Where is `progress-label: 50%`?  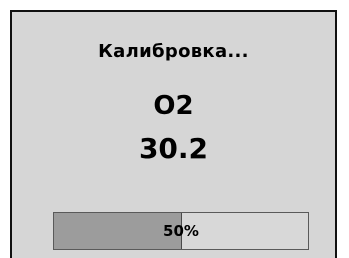
progress-label: 50% is located at coordinates (181, 231).